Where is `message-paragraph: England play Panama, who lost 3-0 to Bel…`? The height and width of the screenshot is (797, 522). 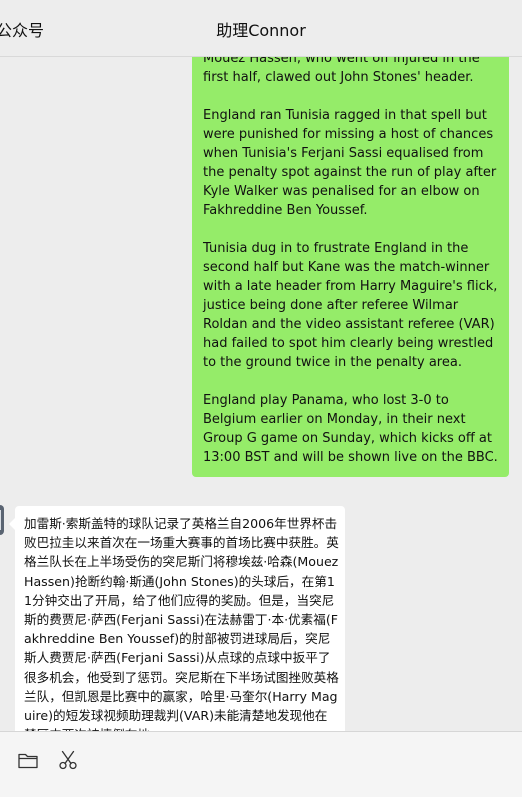
message-paragraph: England play Panama, who lost 3-0 to Bel… is located at coordinates (350, 429).